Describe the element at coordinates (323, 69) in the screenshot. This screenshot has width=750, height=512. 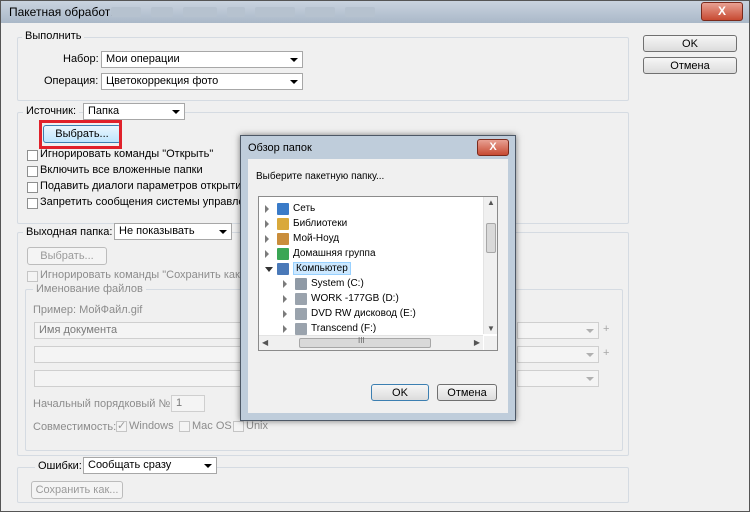
I see `run-group` at that location.